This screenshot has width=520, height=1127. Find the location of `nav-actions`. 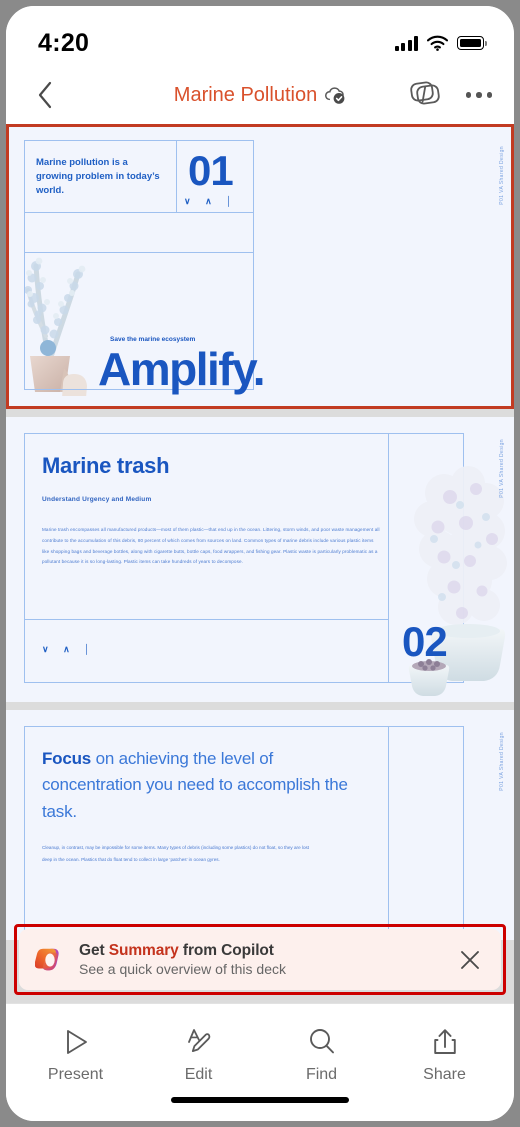

nav-actions is located at coordinates (450, 95).